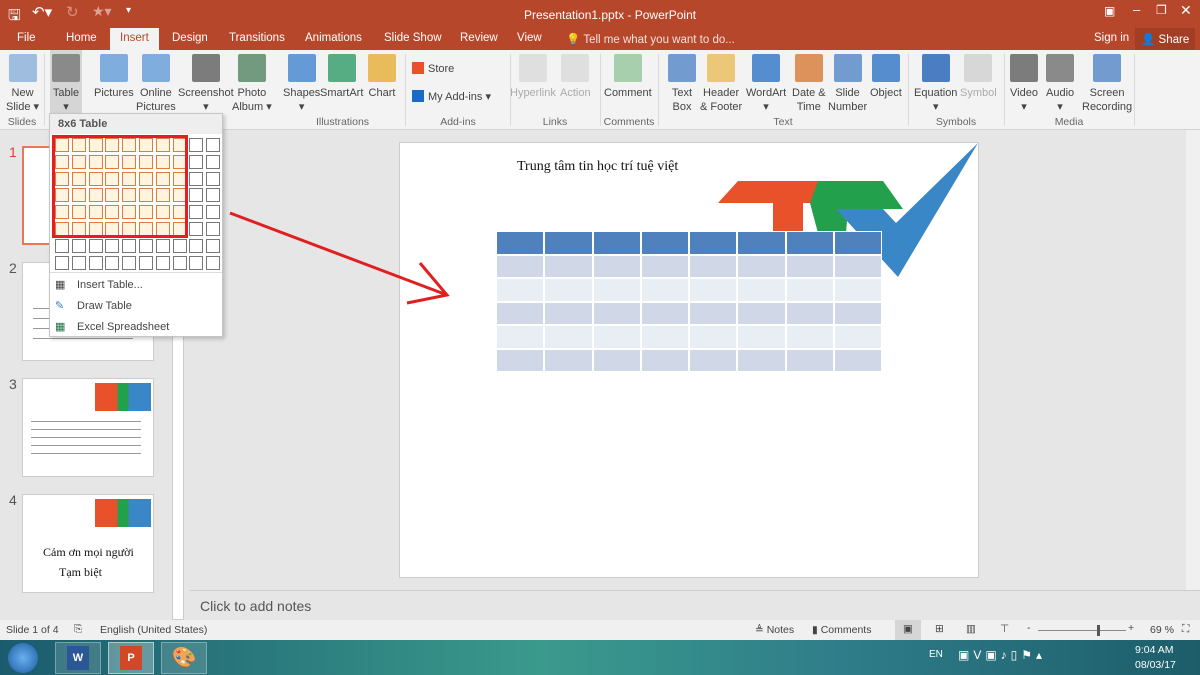  I want to click on windows-start-button, so click(23, 658).